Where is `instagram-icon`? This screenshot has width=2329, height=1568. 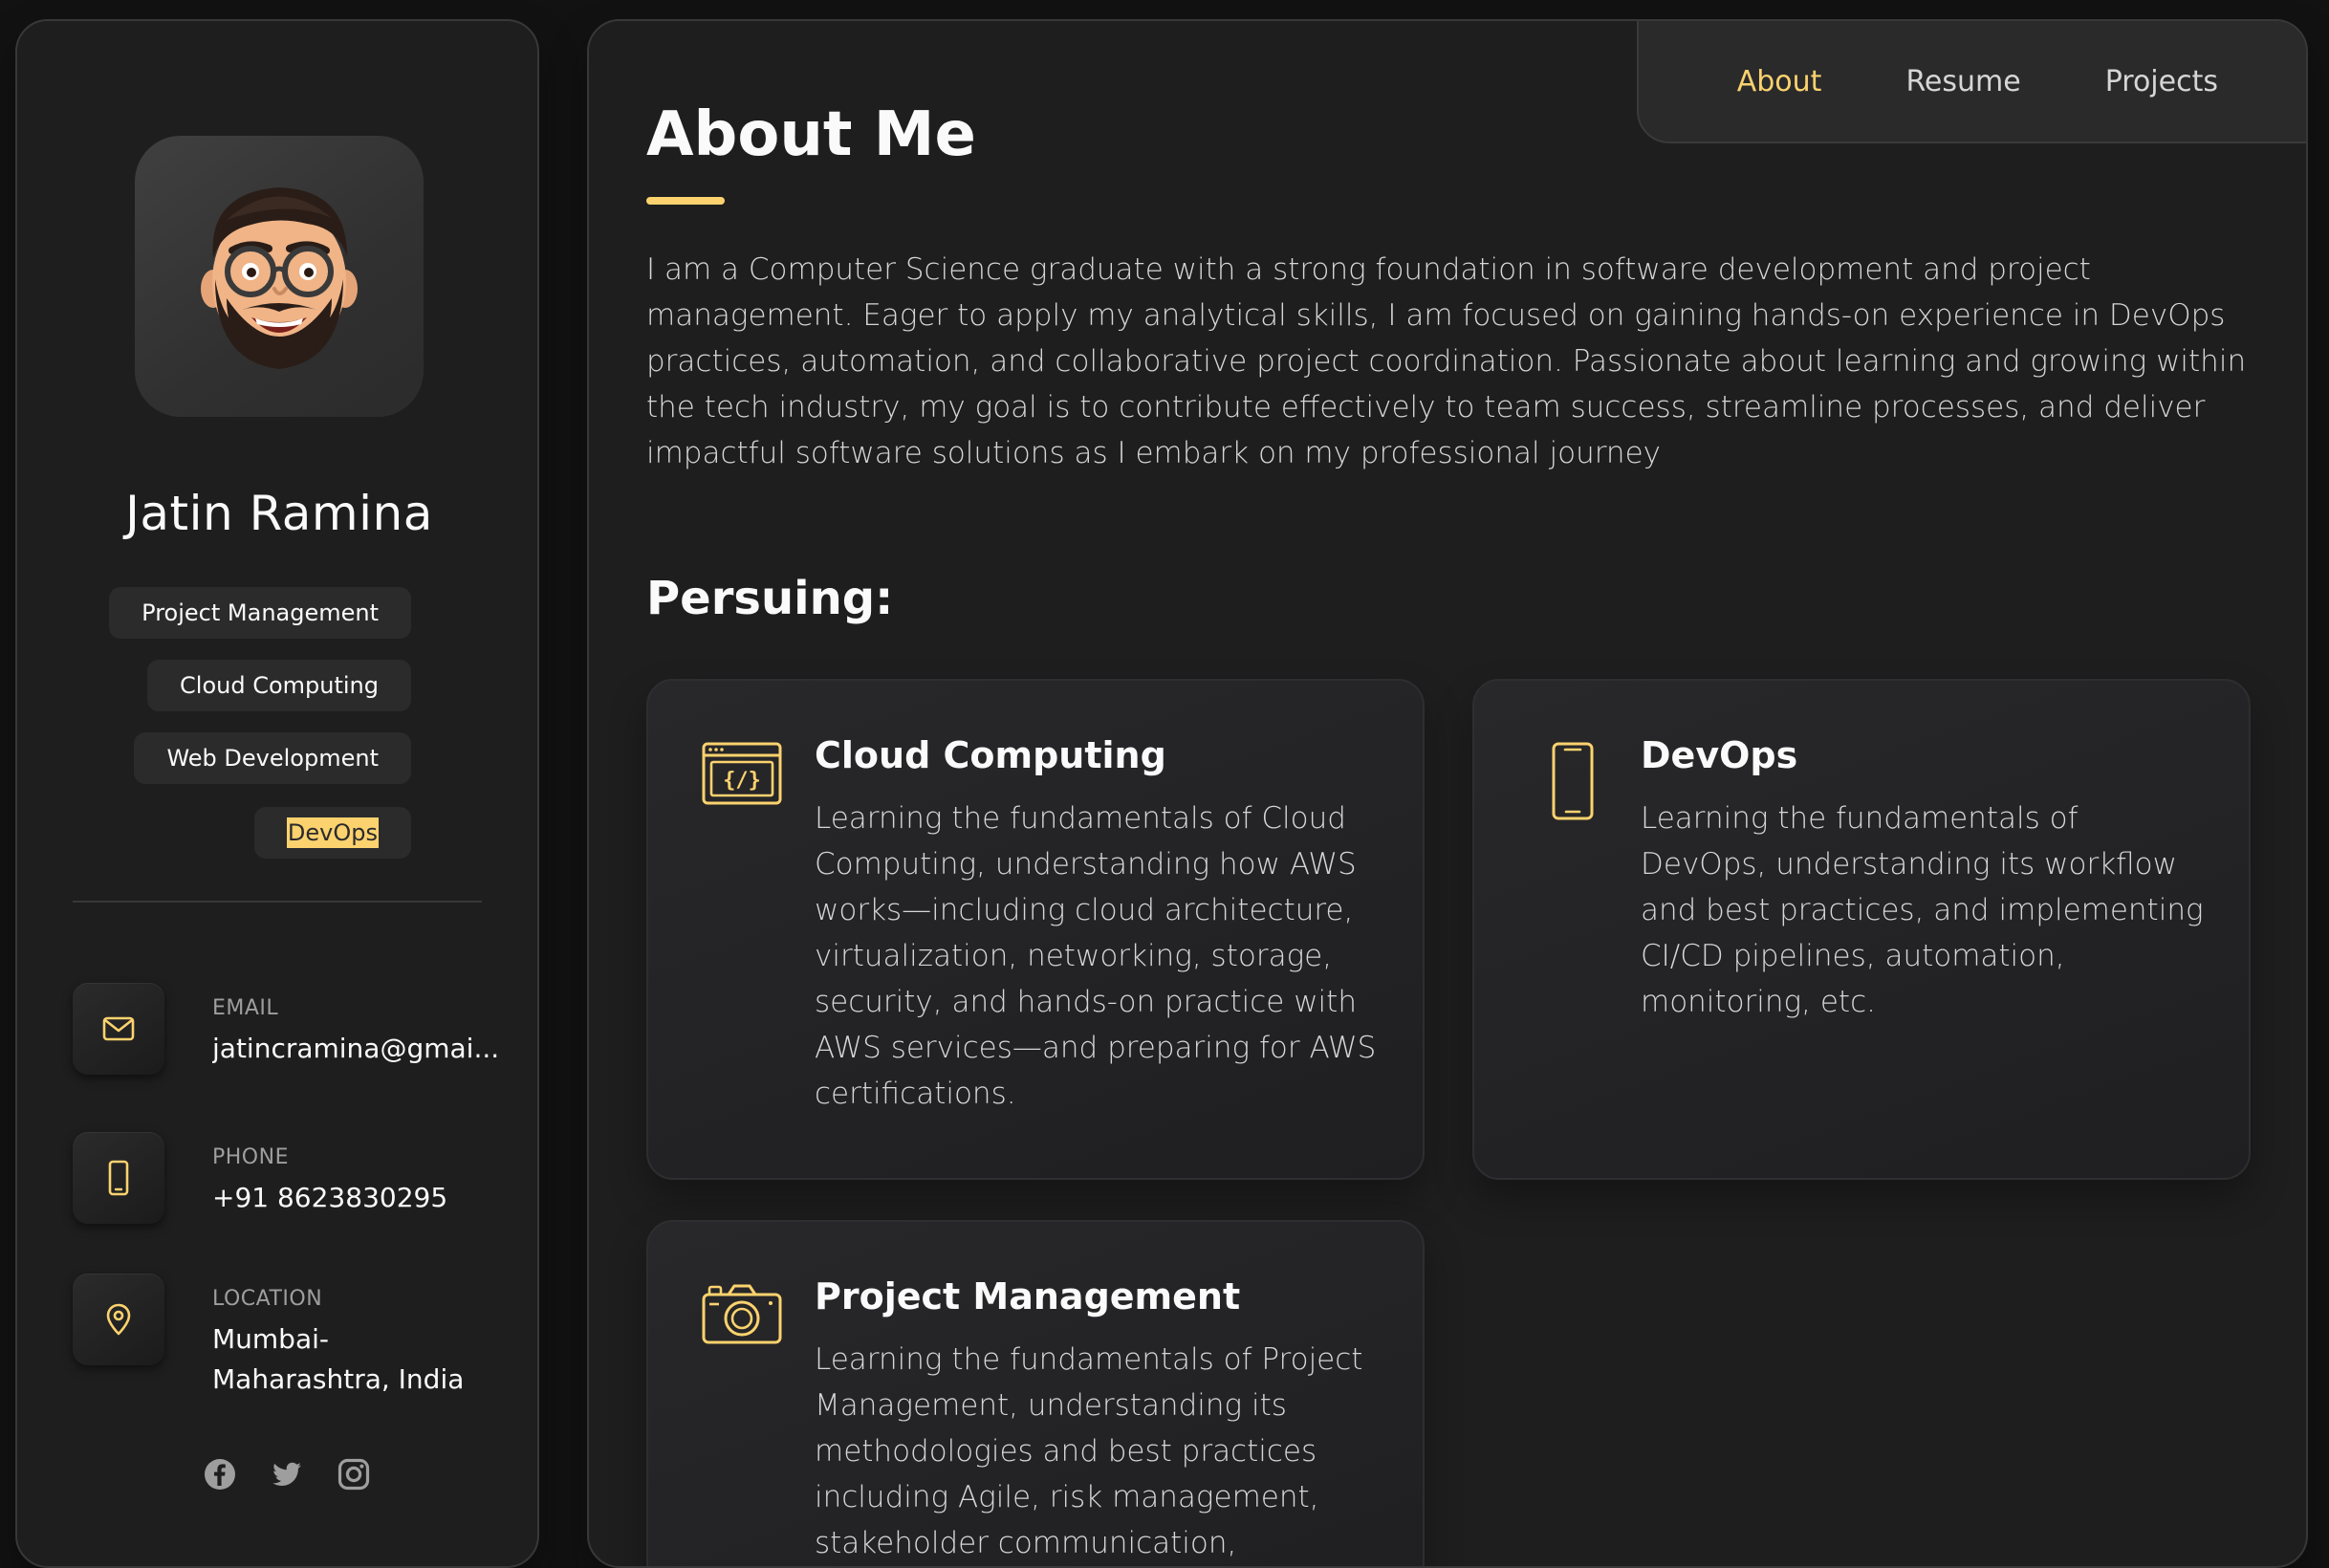 instagram-icon is located at coordinates (354, 1474).